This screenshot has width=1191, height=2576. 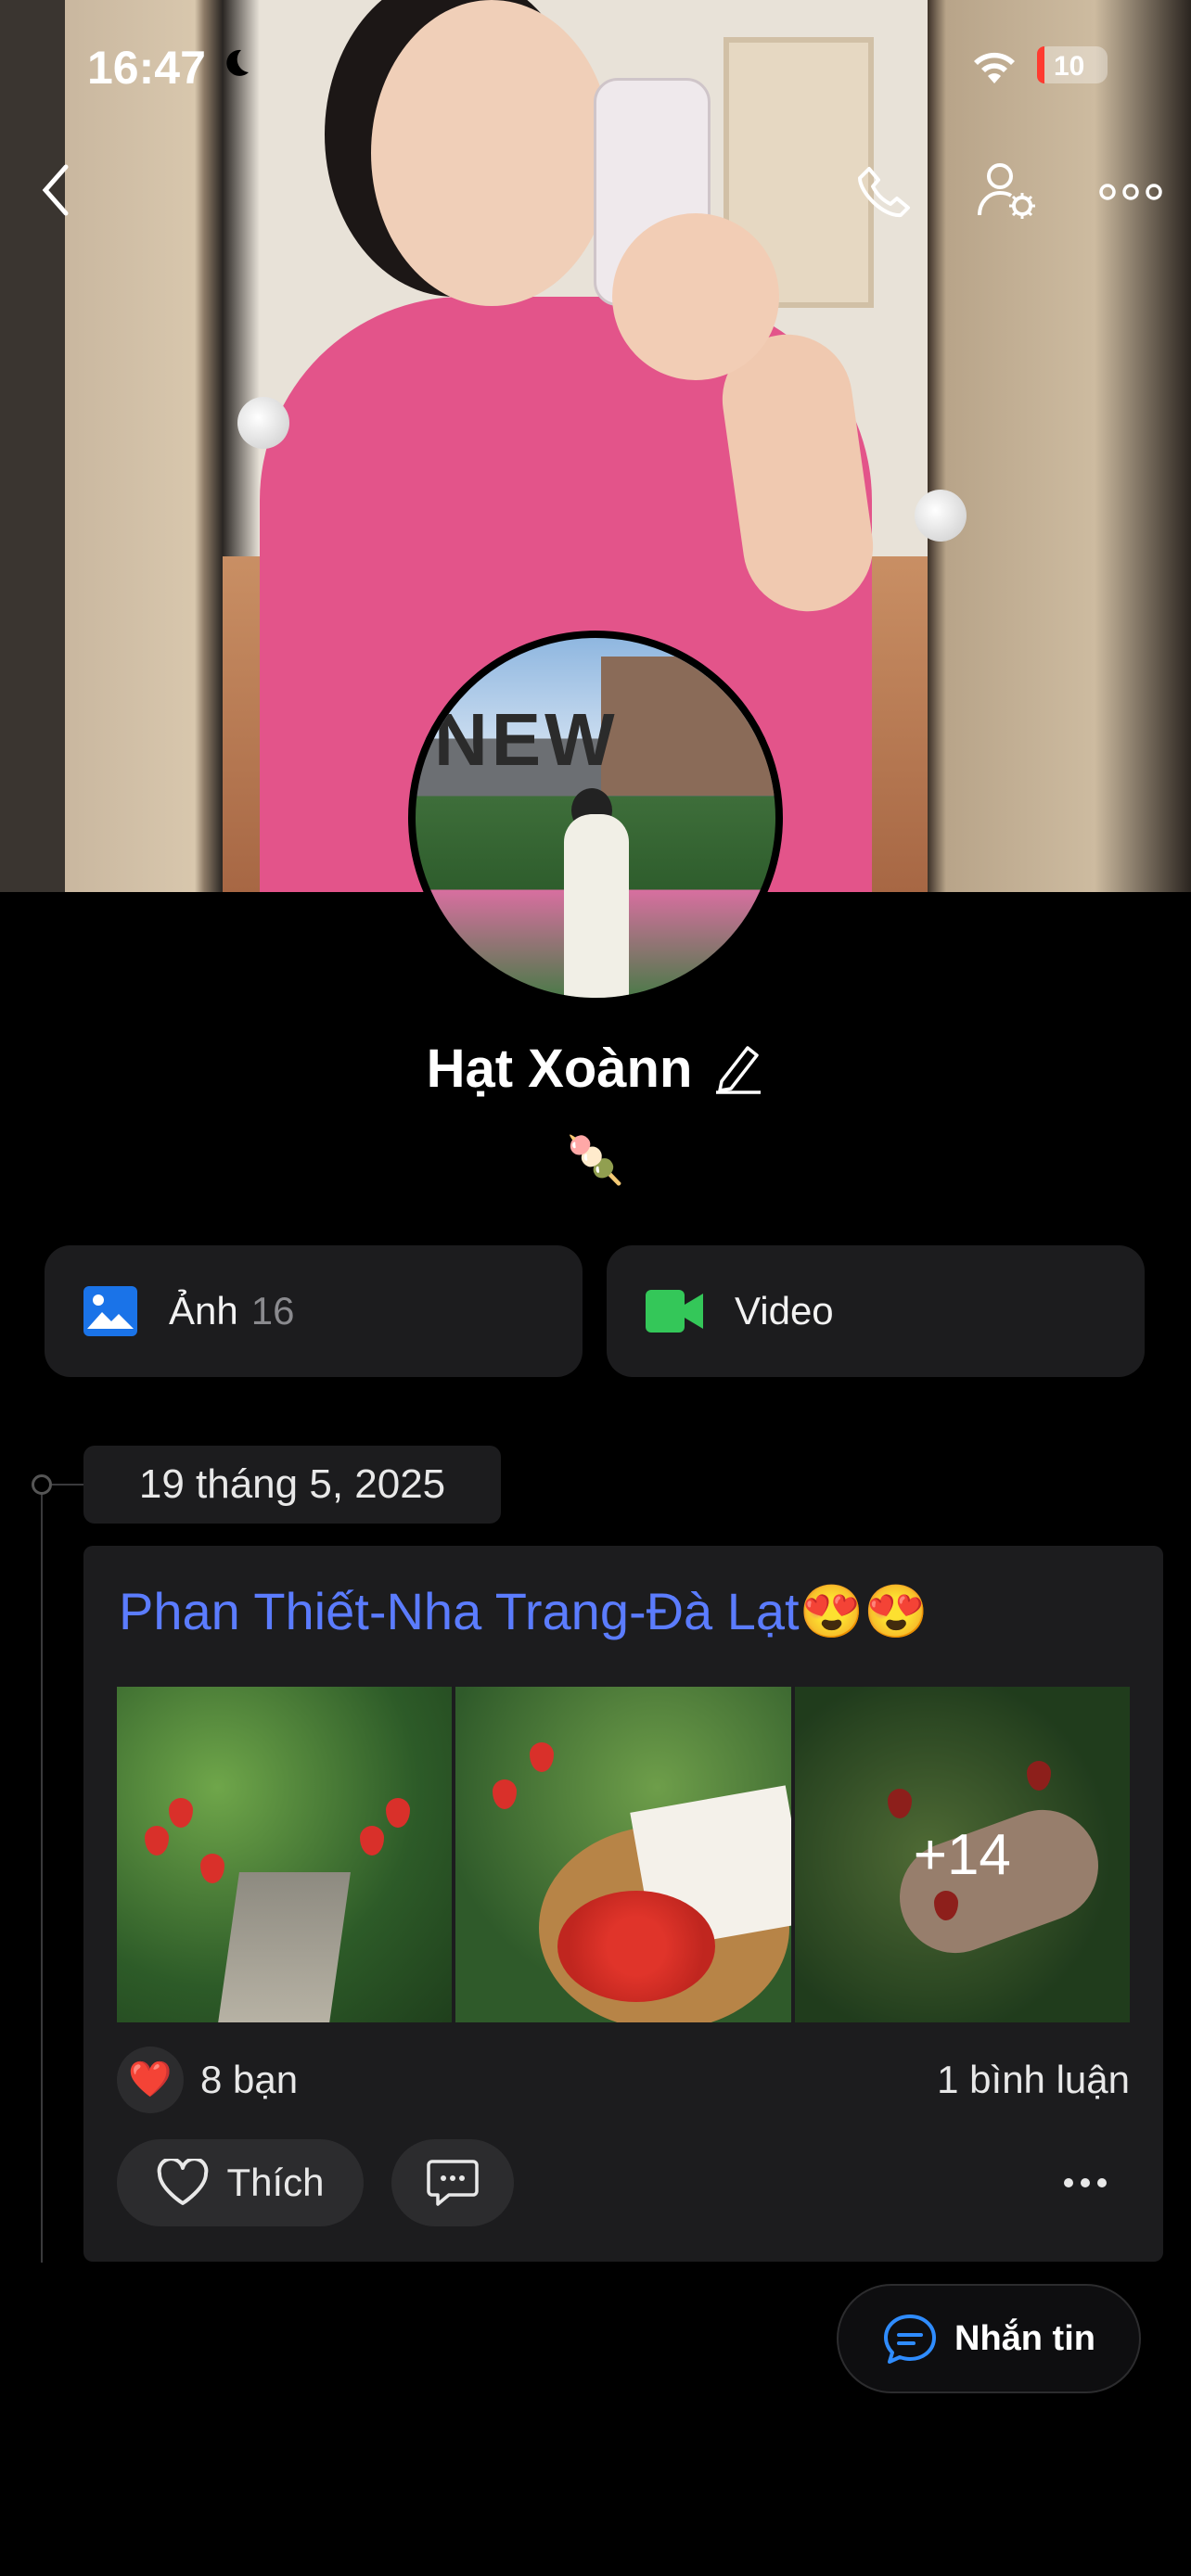 What do you see at coordinates (1033, 2080) in the screenshot?
I see `comment-count: 1 bình luận` at bounding box center [1033, 2080].